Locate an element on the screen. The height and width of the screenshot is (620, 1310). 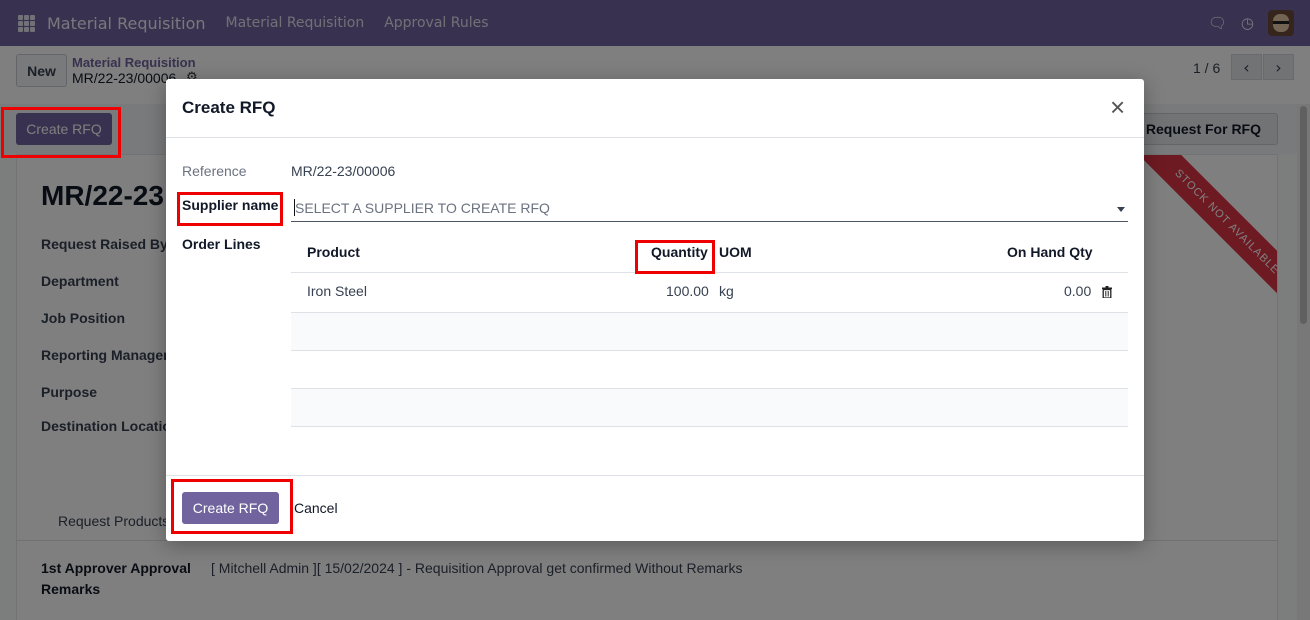
column-on-hand-qty: On Hand Qty is located at coordinates (1050, 252).